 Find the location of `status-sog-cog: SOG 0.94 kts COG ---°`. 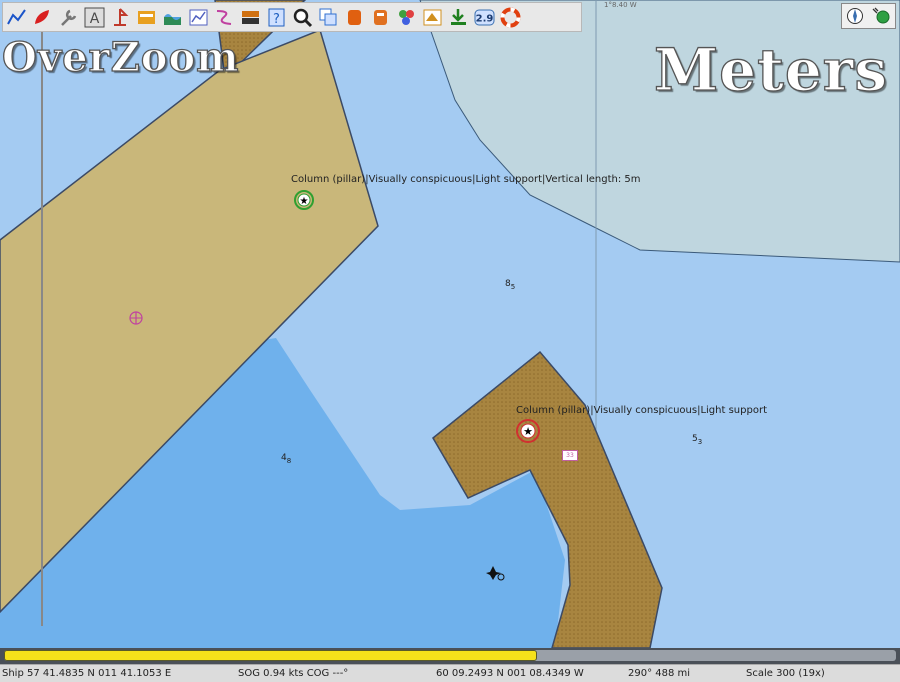

status-sog-cog: SOG 0.94 kts COG ---° is located at coordinates (293, 673).